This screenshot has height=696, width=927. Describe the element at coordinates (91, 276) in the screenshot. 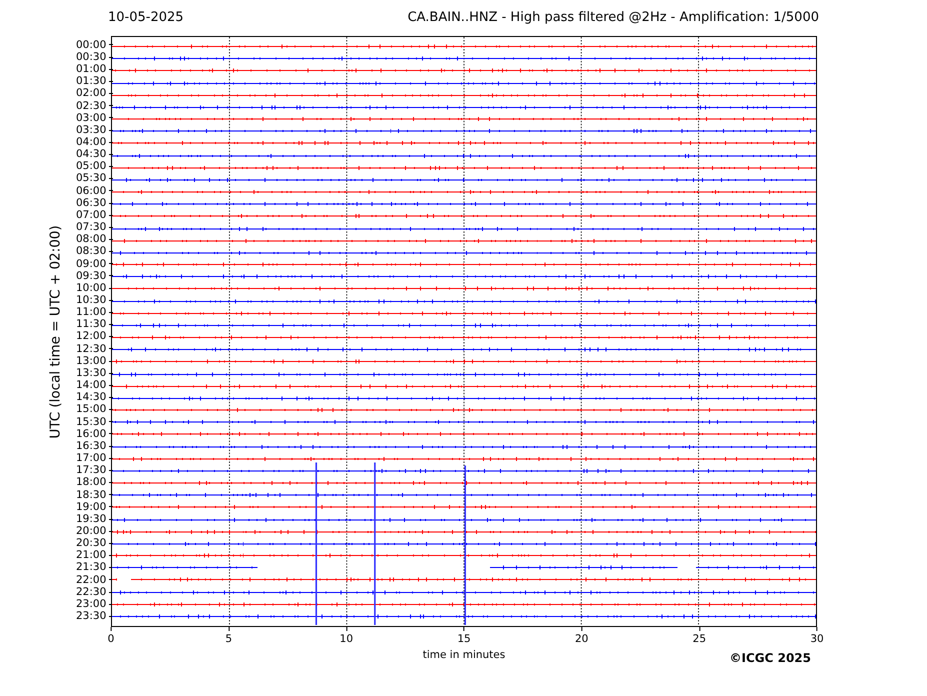

I see `tick-label: 09:30` at that location.